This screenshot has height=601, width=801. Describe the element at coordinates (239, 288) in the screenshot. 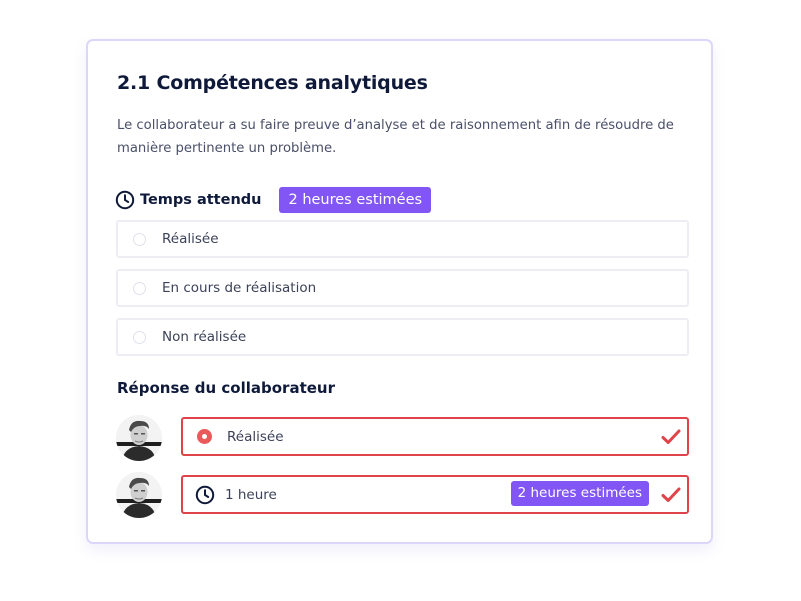

I see `option-label: En cours de réalisation` at that location.